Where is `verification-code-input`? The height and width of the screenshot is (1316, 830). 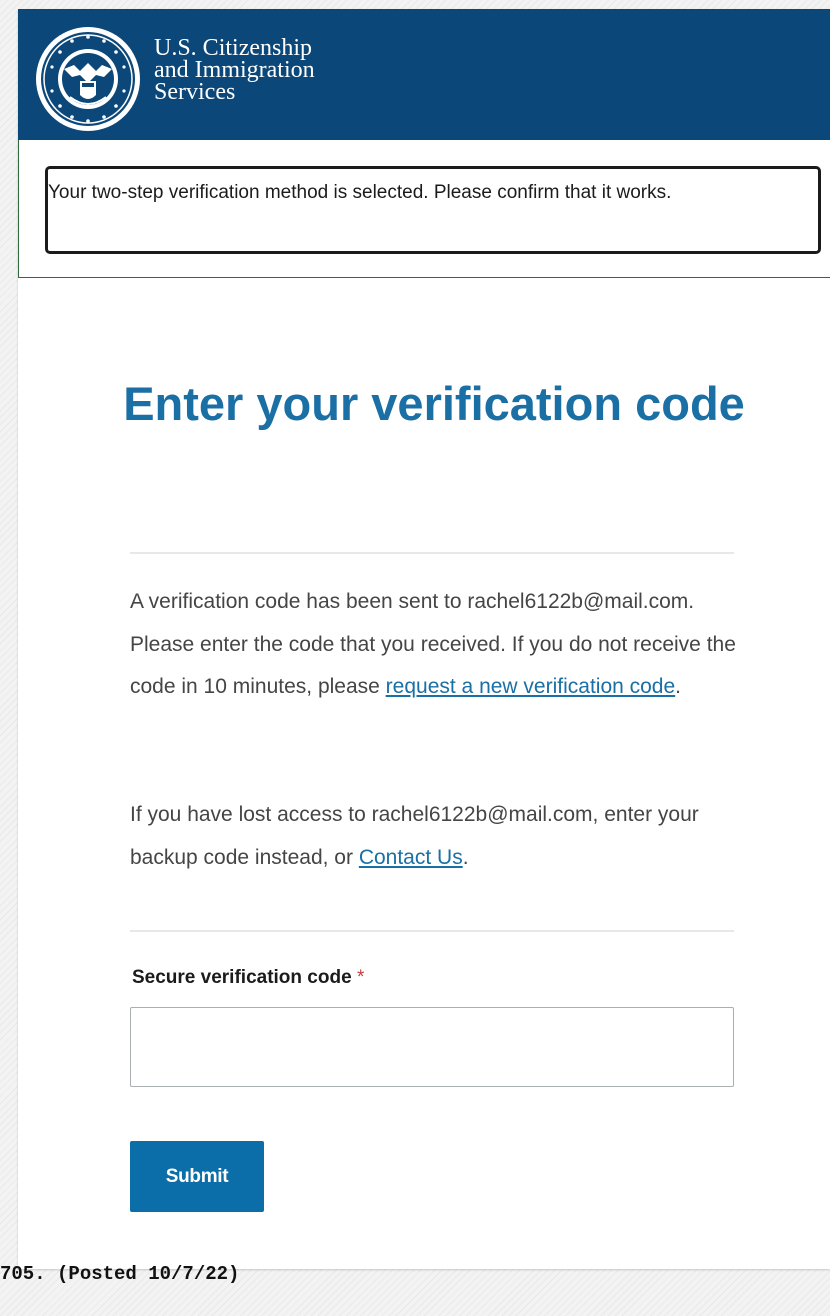
verification-code-input is located at coordinates (432, 1047).